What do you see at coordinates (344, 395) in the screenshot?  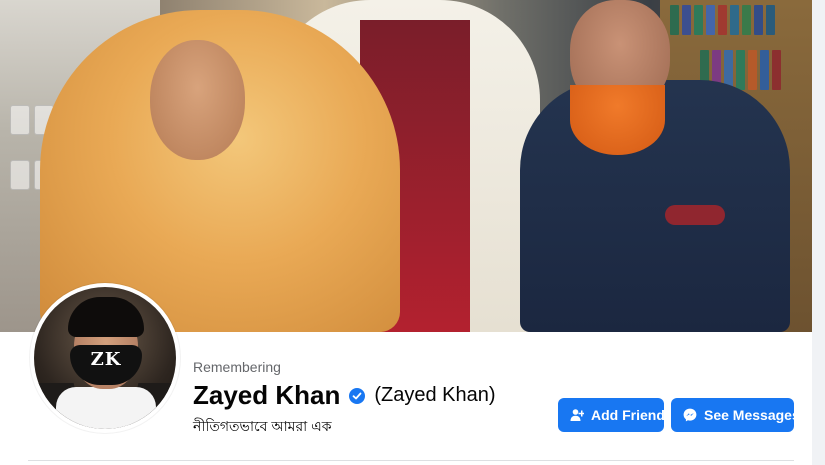 I see `profile-name-row: Zayed Khan (Zayed Khan)` at bounding box center [344, 395].